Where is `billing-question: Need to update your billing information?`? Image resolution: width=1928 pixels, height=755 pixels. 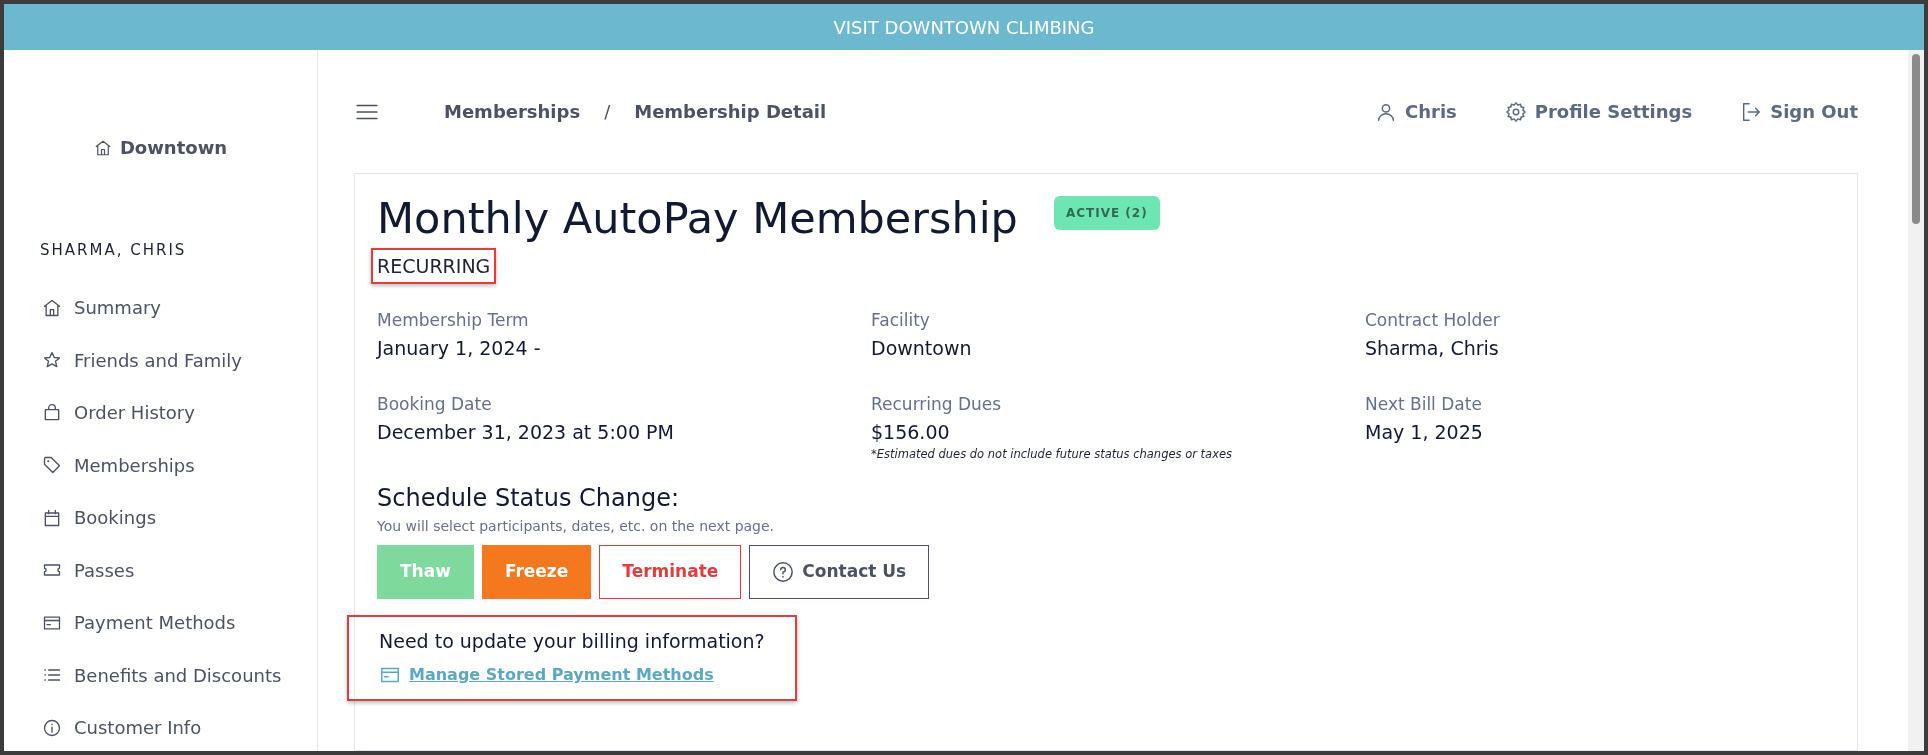 billing-question: Need to update your billing information? is located at coordinates (572, 641).